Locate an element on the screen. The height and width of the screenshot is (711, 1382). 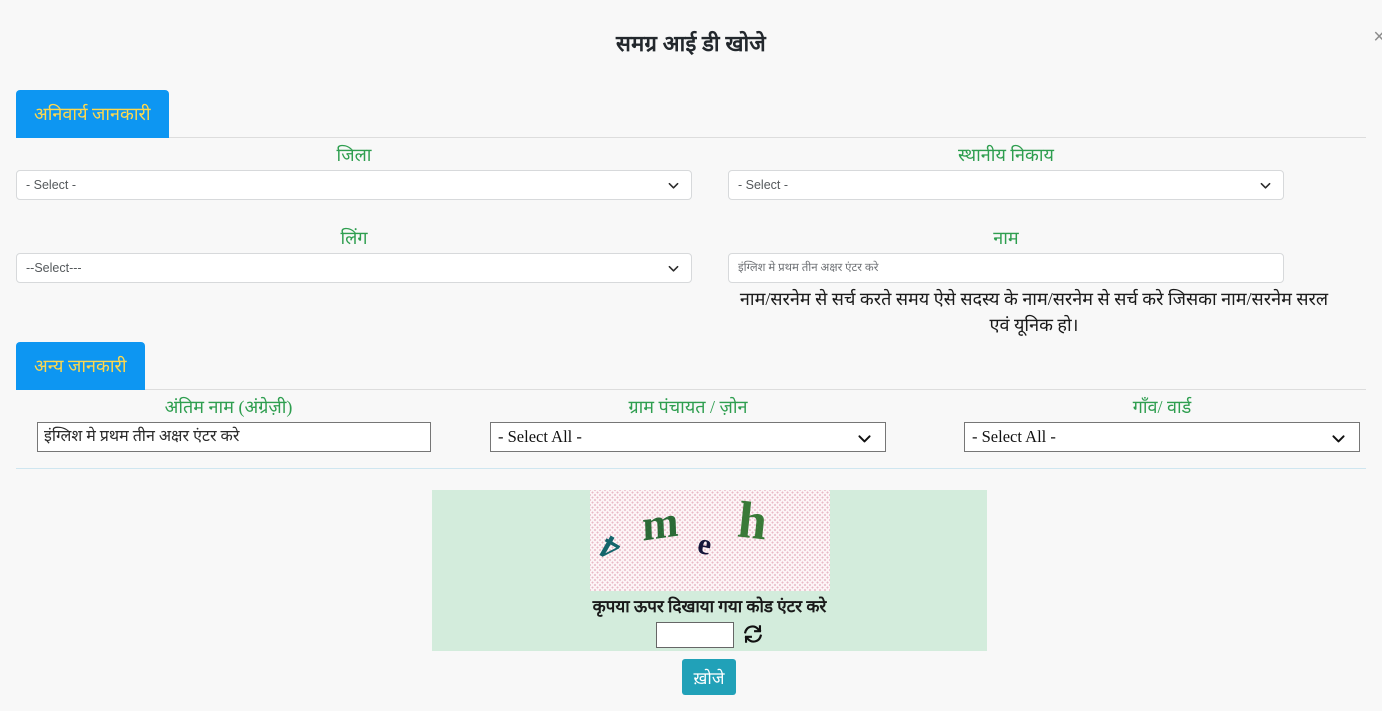
captcha-char: m is located at coordinates (660, 523).